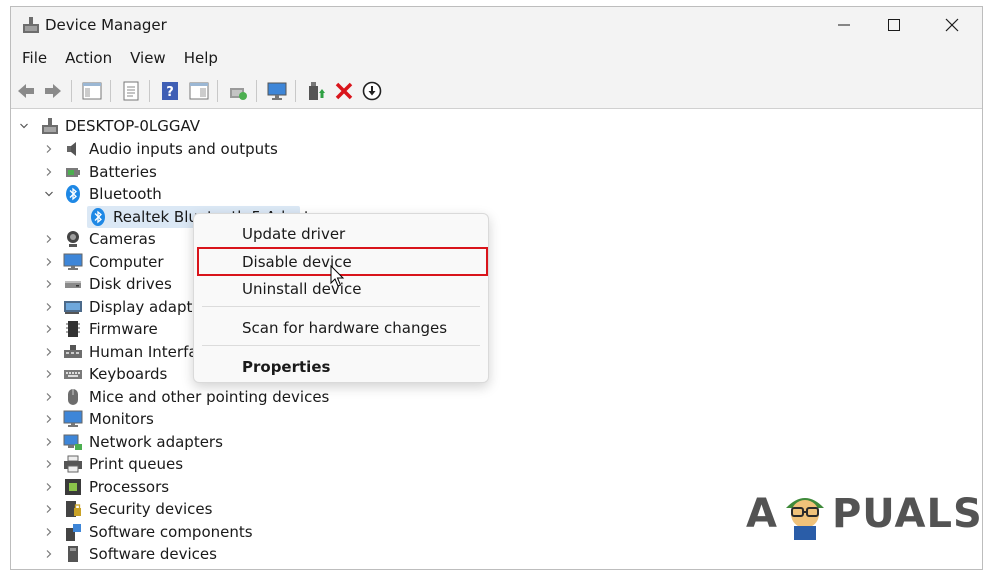  What do you see at coordinates (211, 172) in the screenshot?
I see `tree-item-batteries: Batteries` at bounding box center [211, 172].